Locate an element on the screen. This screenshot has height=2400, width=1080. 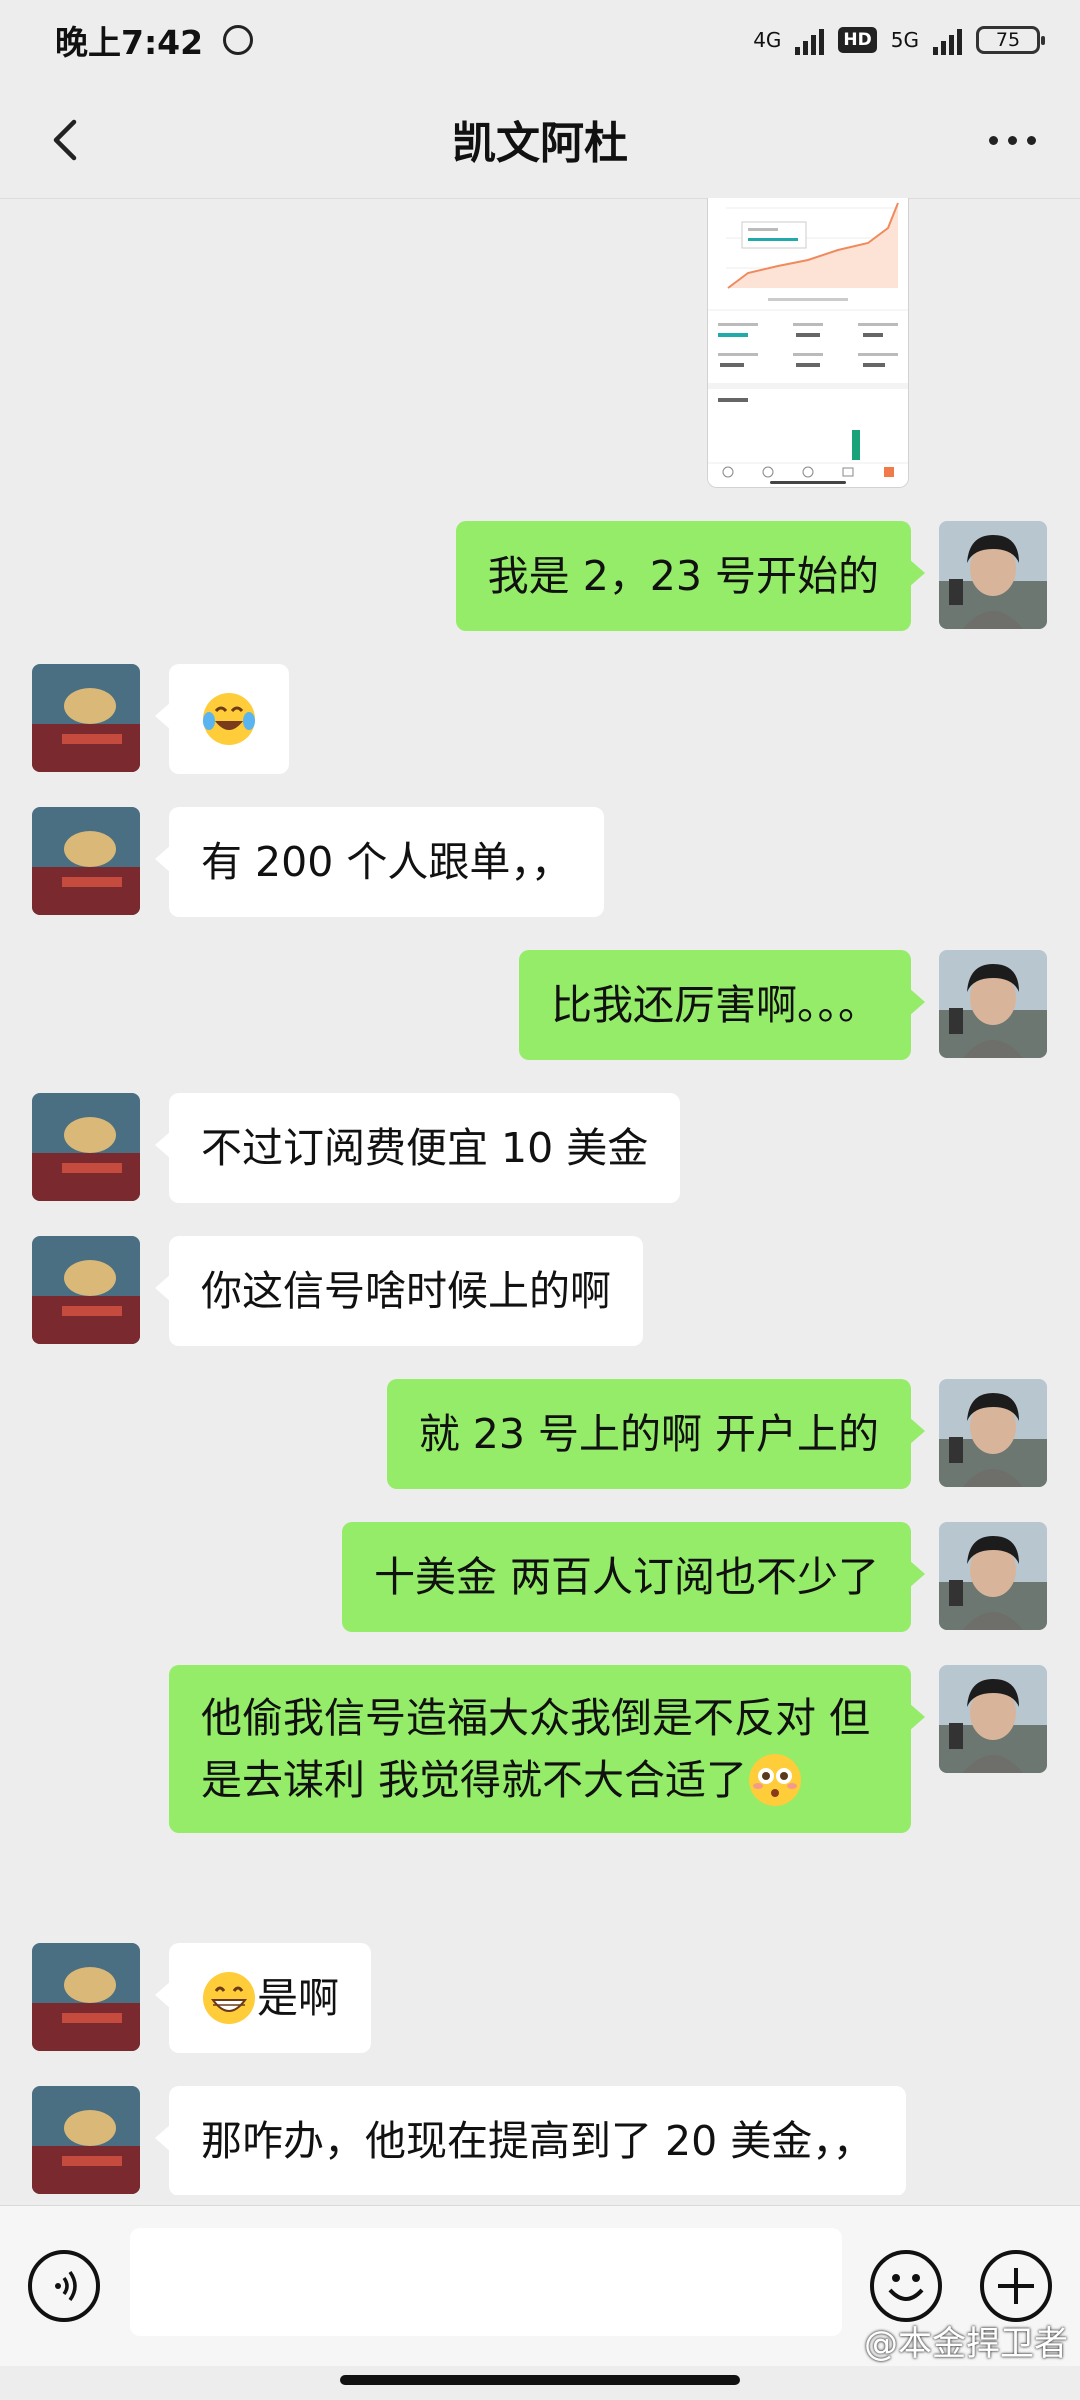
message-bubble-incoming: 那咋办，他现在提高到了 20 美金，， is located at coordinates (530, 2140).